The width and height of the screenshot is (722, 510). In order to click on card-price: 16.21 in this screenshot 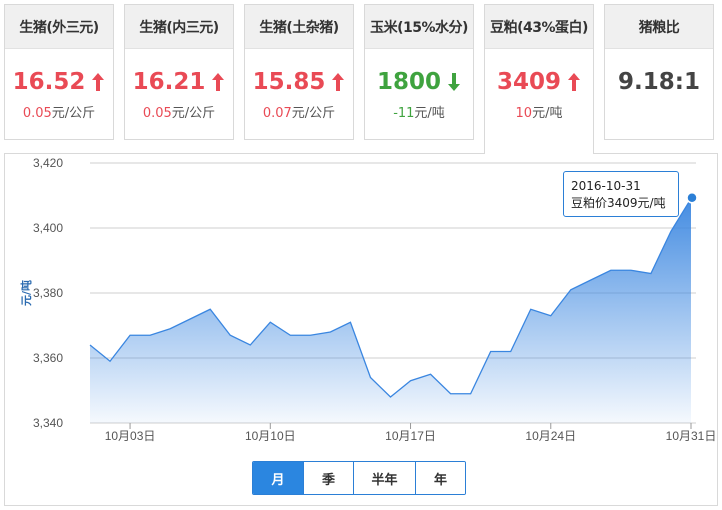, I will do `click(179, 82)`.